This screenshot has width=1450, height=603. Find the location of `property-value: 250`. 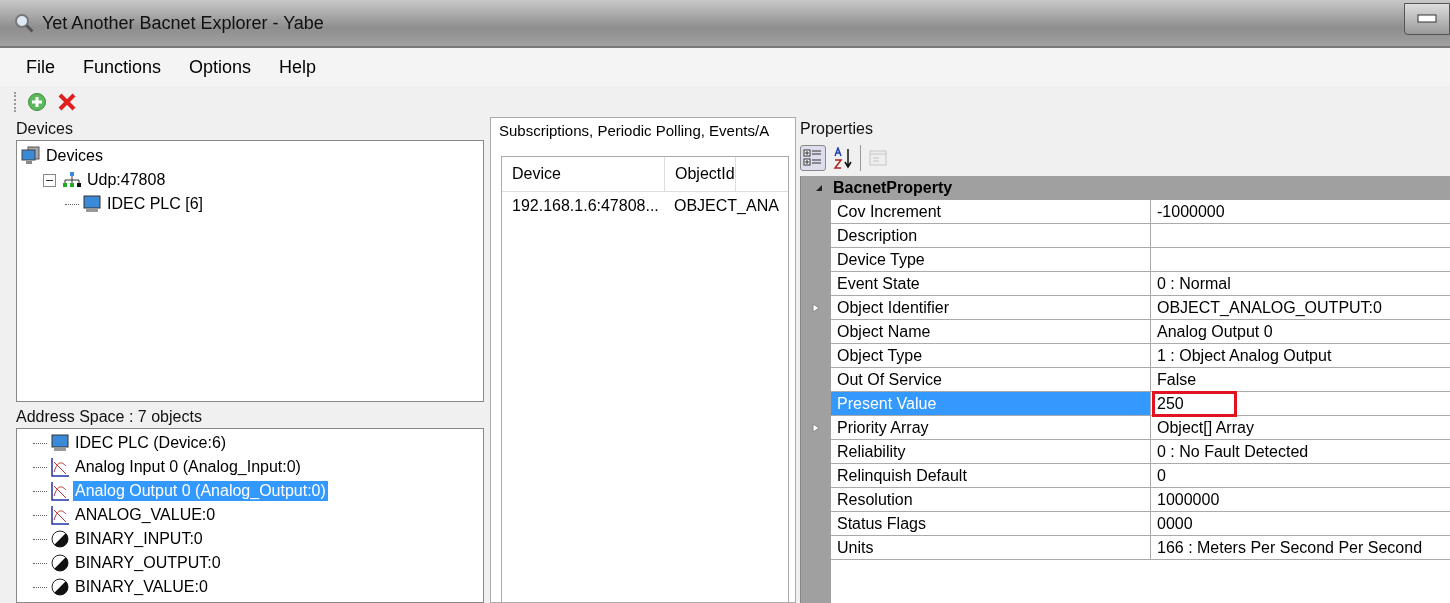

property-value: 250 is located at coordinates (1300, 404).